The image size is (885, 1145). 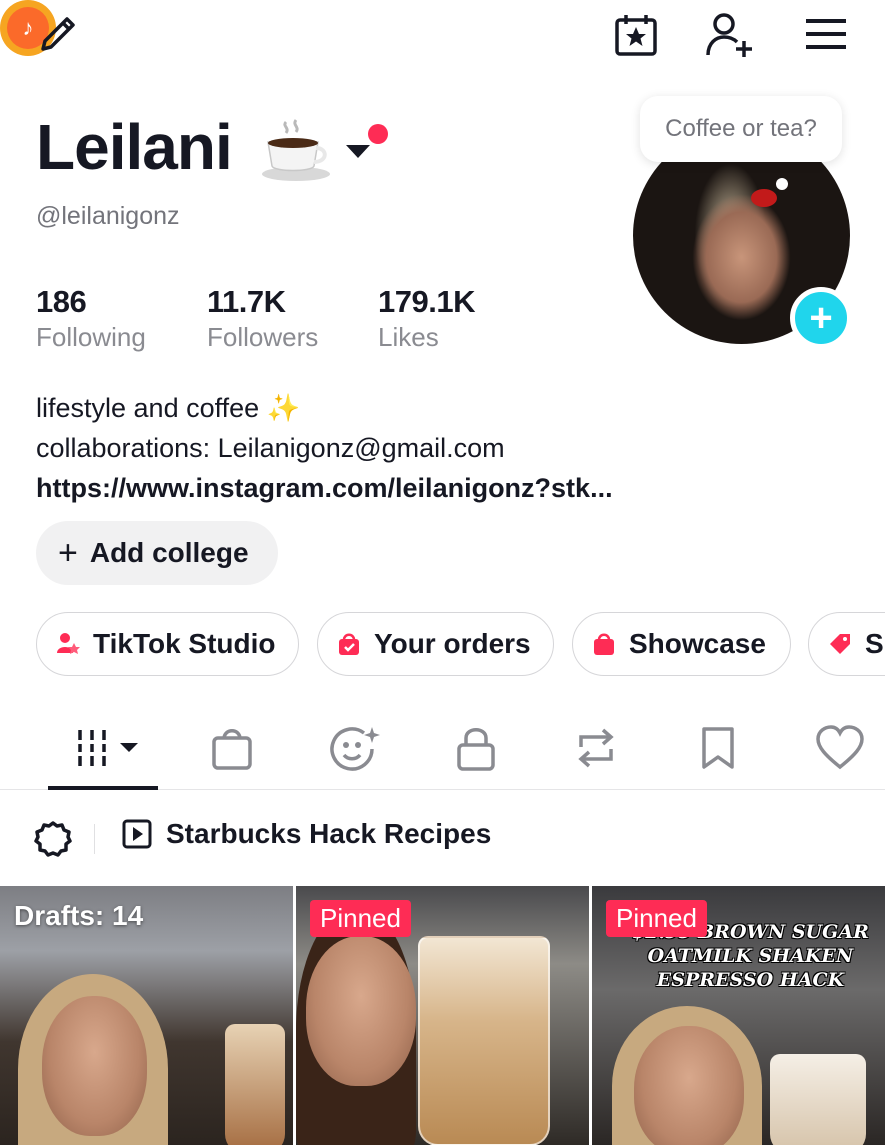 I want to click on tab-private, so click(x=476, y=748).